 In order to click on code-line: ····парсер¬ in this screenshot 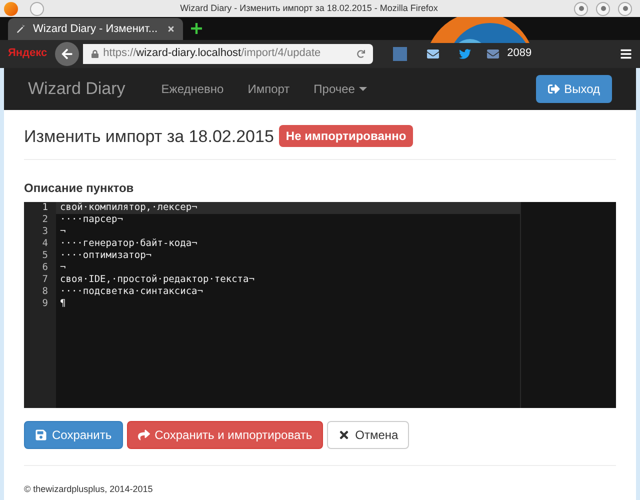, I will do `click(91, 219)`.